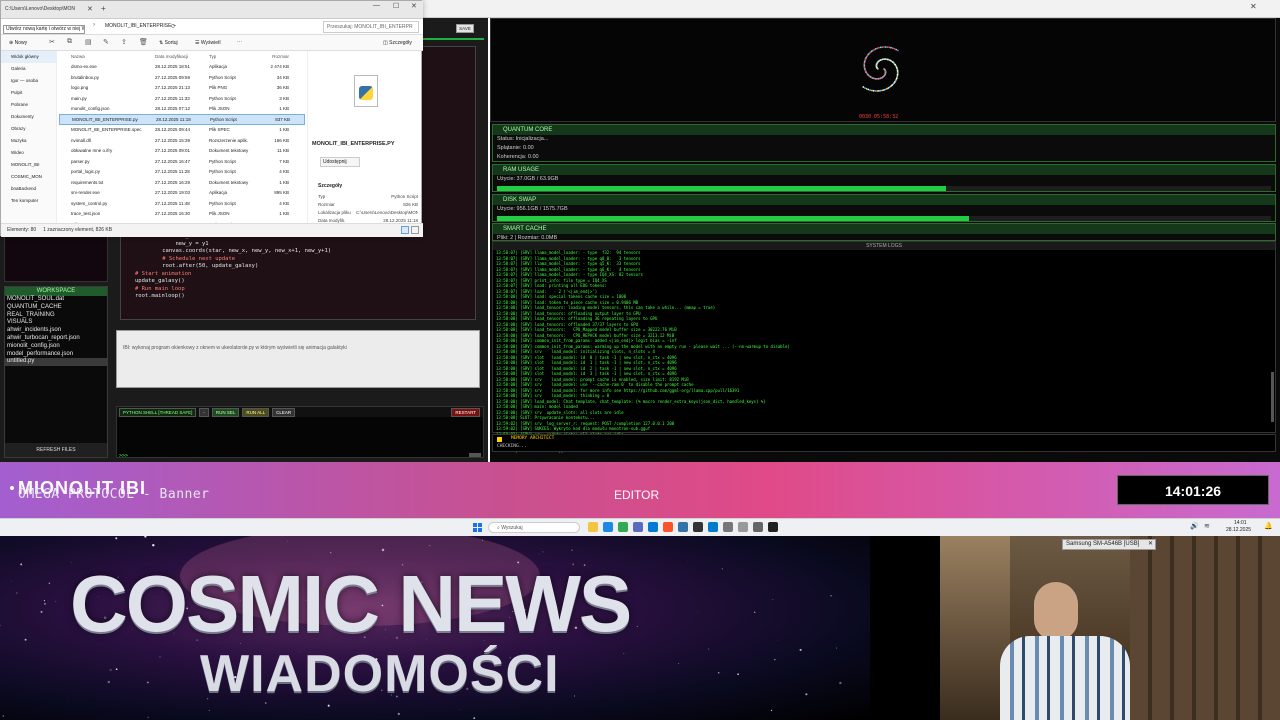  I want to click on edge-icon, so click(608, 527).